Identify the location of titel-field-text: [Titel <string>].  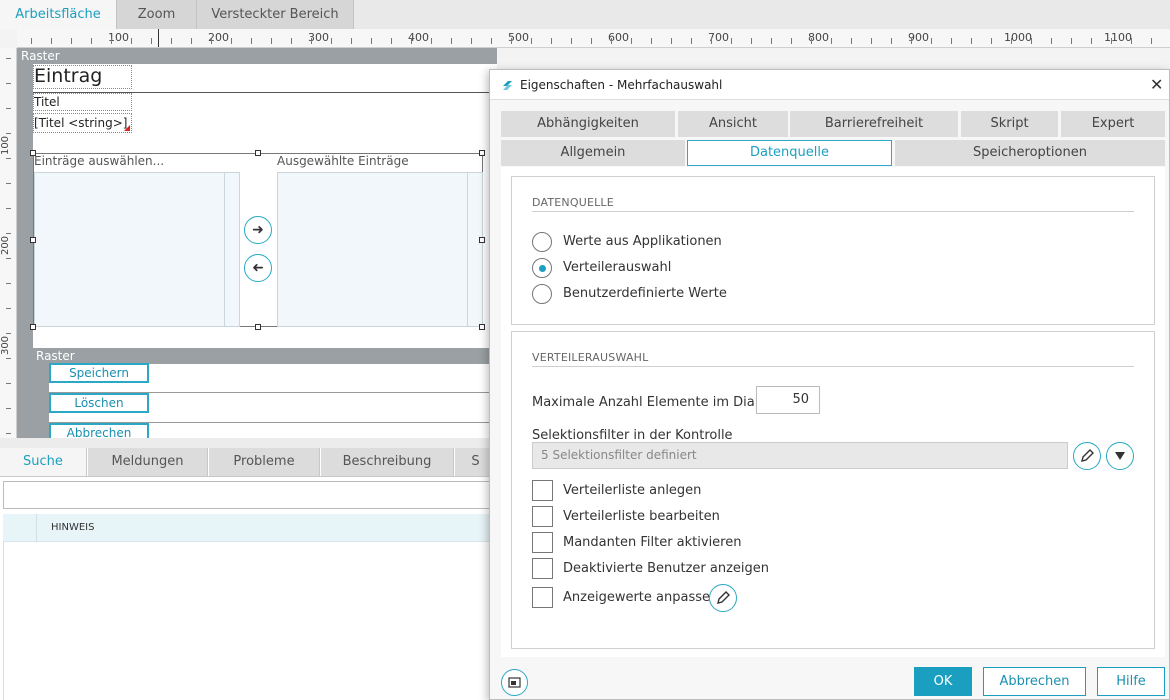
(81, 123).